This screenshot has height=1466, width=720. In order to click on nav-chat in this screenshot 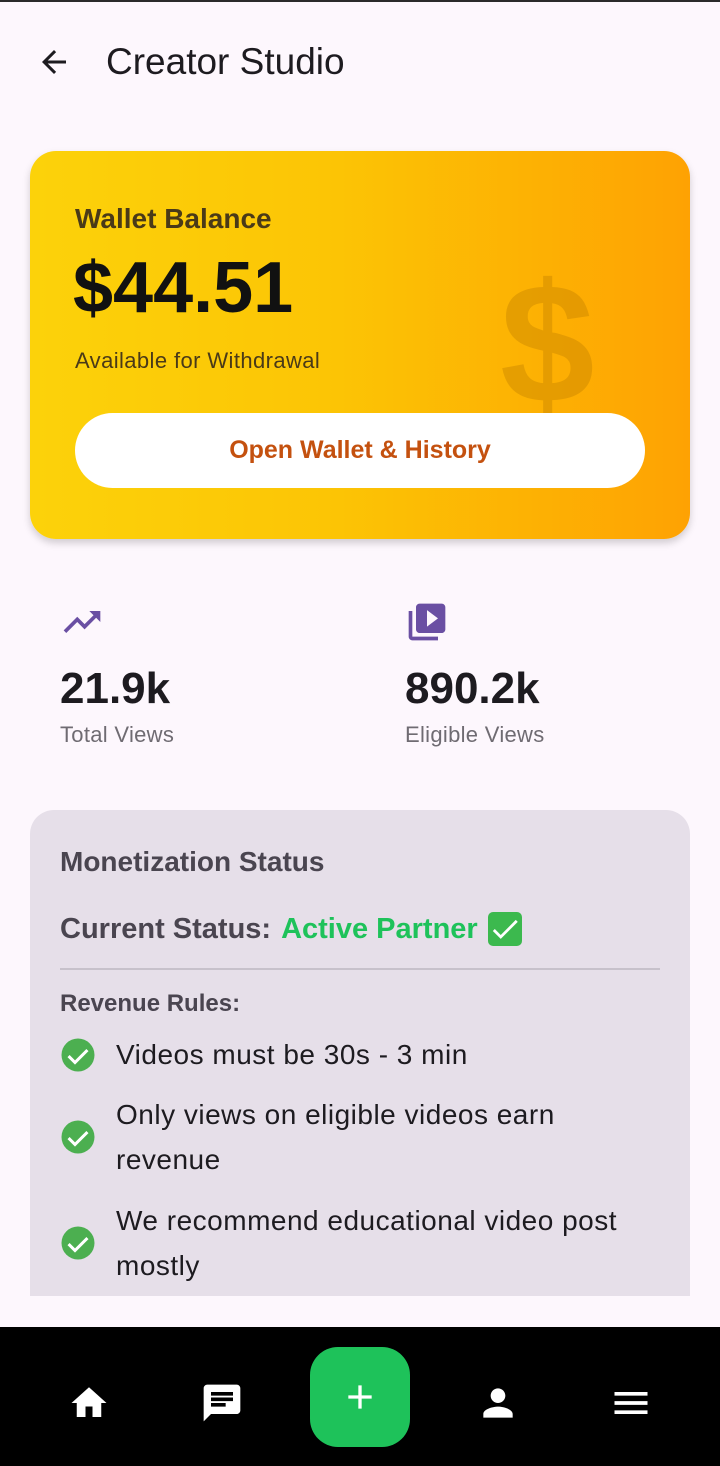, I will do `click(222, 1403)`.